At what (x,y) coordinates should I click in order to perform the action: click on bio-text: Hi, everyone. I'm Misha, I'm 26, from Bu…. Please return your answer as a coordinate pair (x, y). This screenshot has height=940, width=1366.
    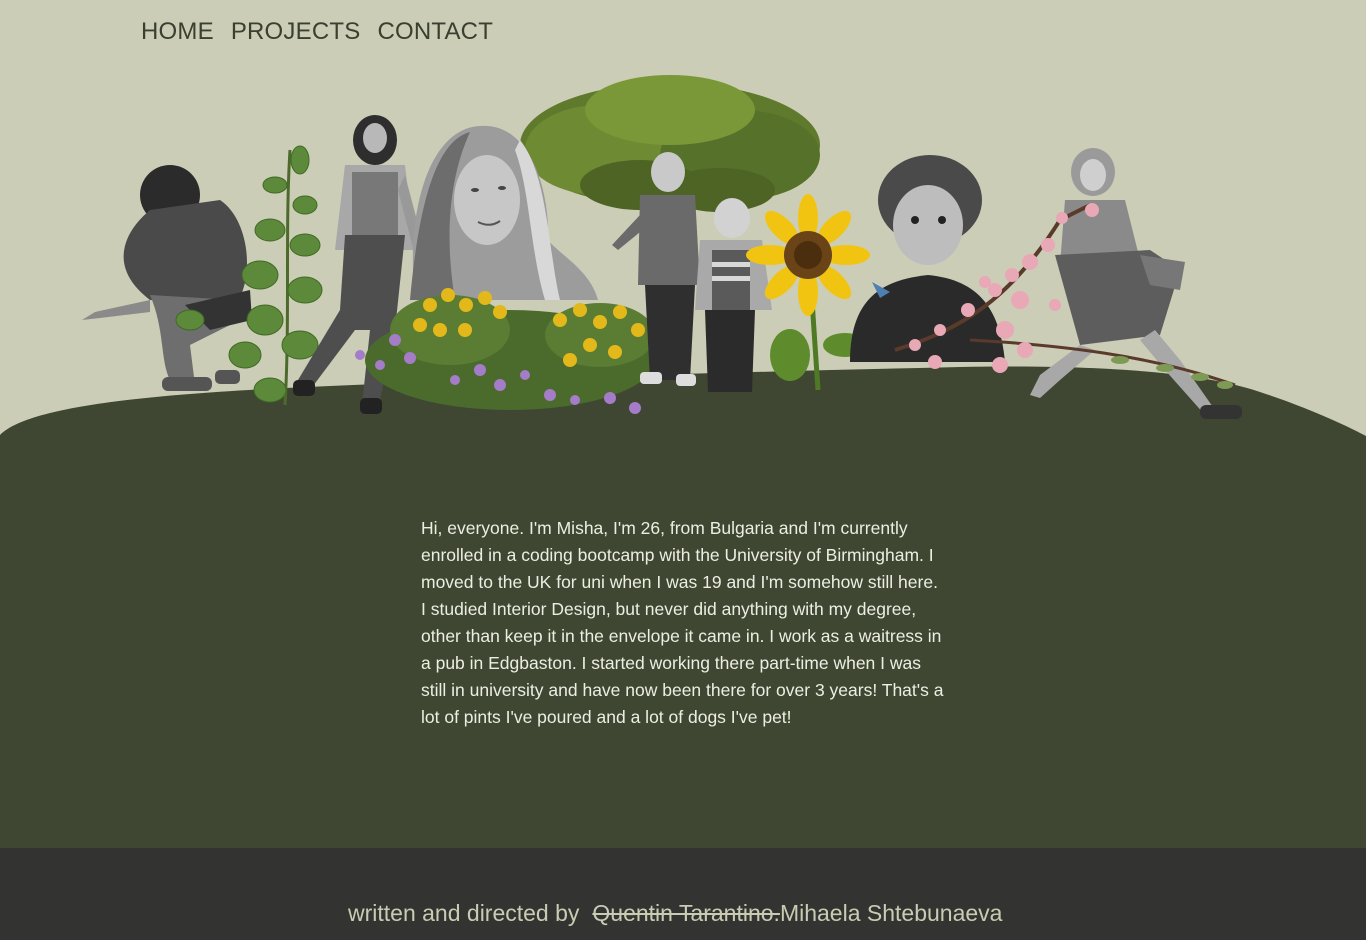
    Looking at the image, I should click on (682, 622).